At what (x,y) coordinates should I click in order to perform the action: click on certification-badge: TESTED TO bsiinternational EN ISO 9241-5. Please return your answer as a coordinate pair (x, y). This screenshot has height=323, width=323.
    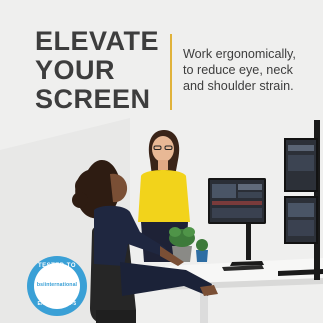
    Looking at the image, I should click on (57, 286).